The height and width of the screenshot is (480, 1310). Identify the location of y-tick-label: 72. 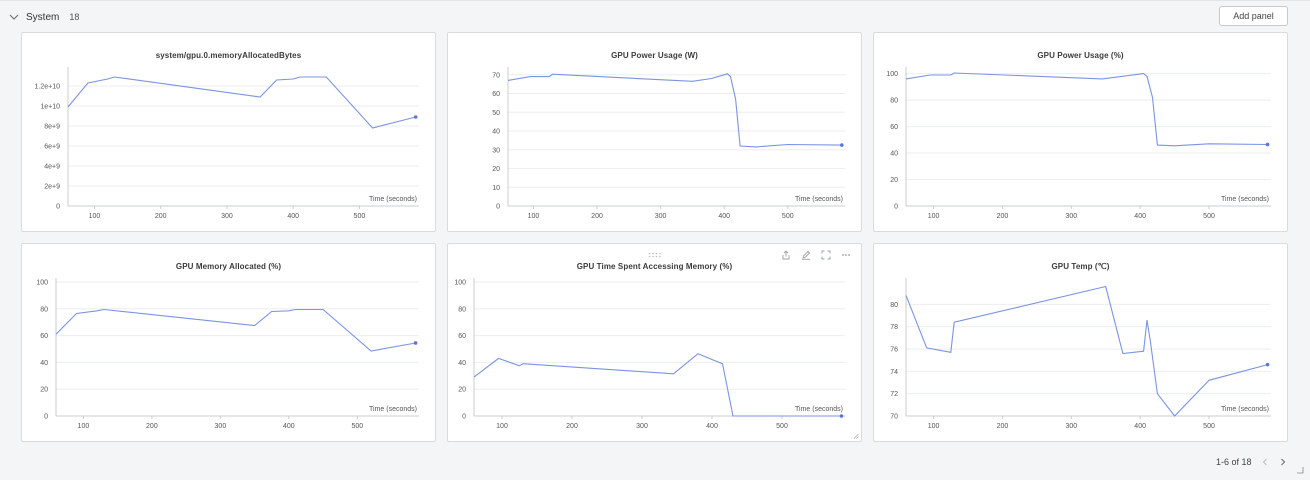
(894, 394).